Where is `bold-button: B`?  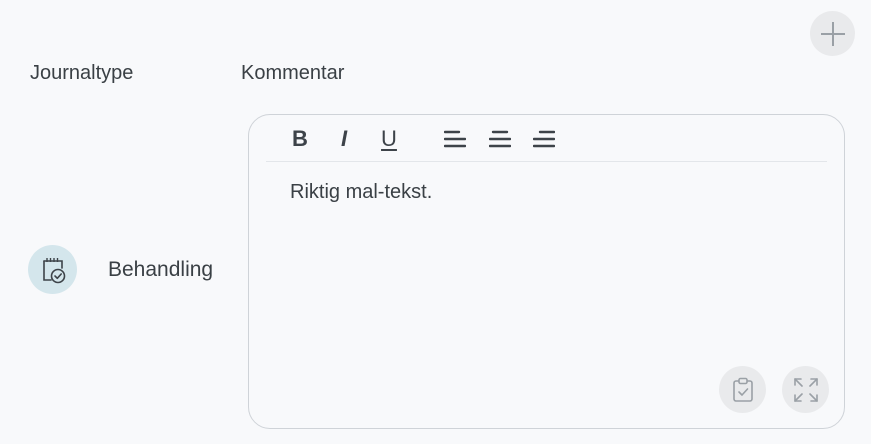
bold-button: B is located at coordinates (300, 139).